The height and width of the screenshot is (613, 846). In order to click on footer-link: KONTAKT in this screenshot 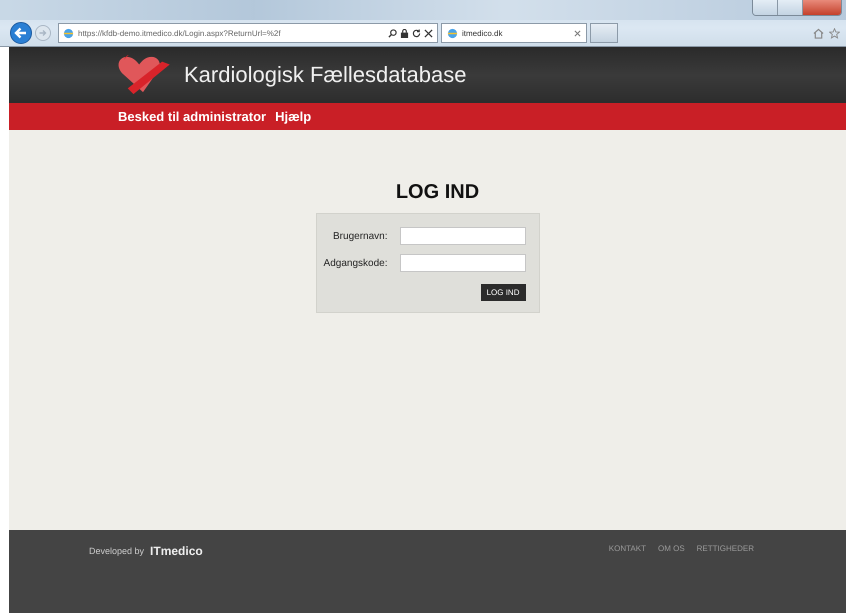, I will do `click(627, 548)`.